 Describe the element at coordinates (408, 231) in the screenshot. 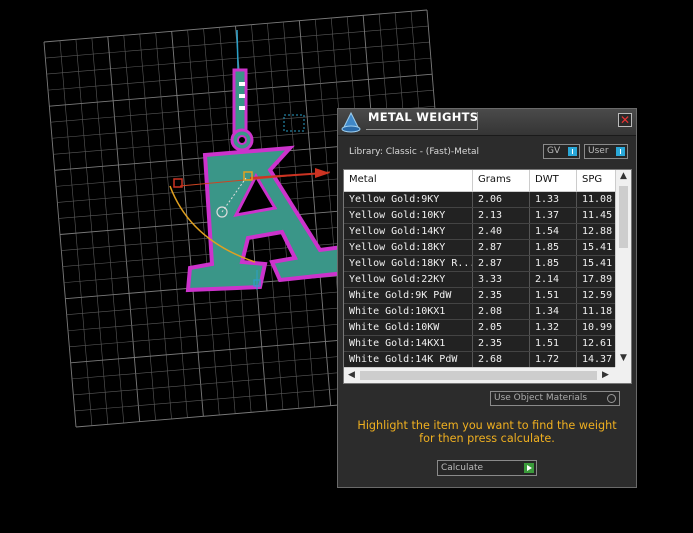

I see `metal-name: Yellow Gold:14KY` at that location.